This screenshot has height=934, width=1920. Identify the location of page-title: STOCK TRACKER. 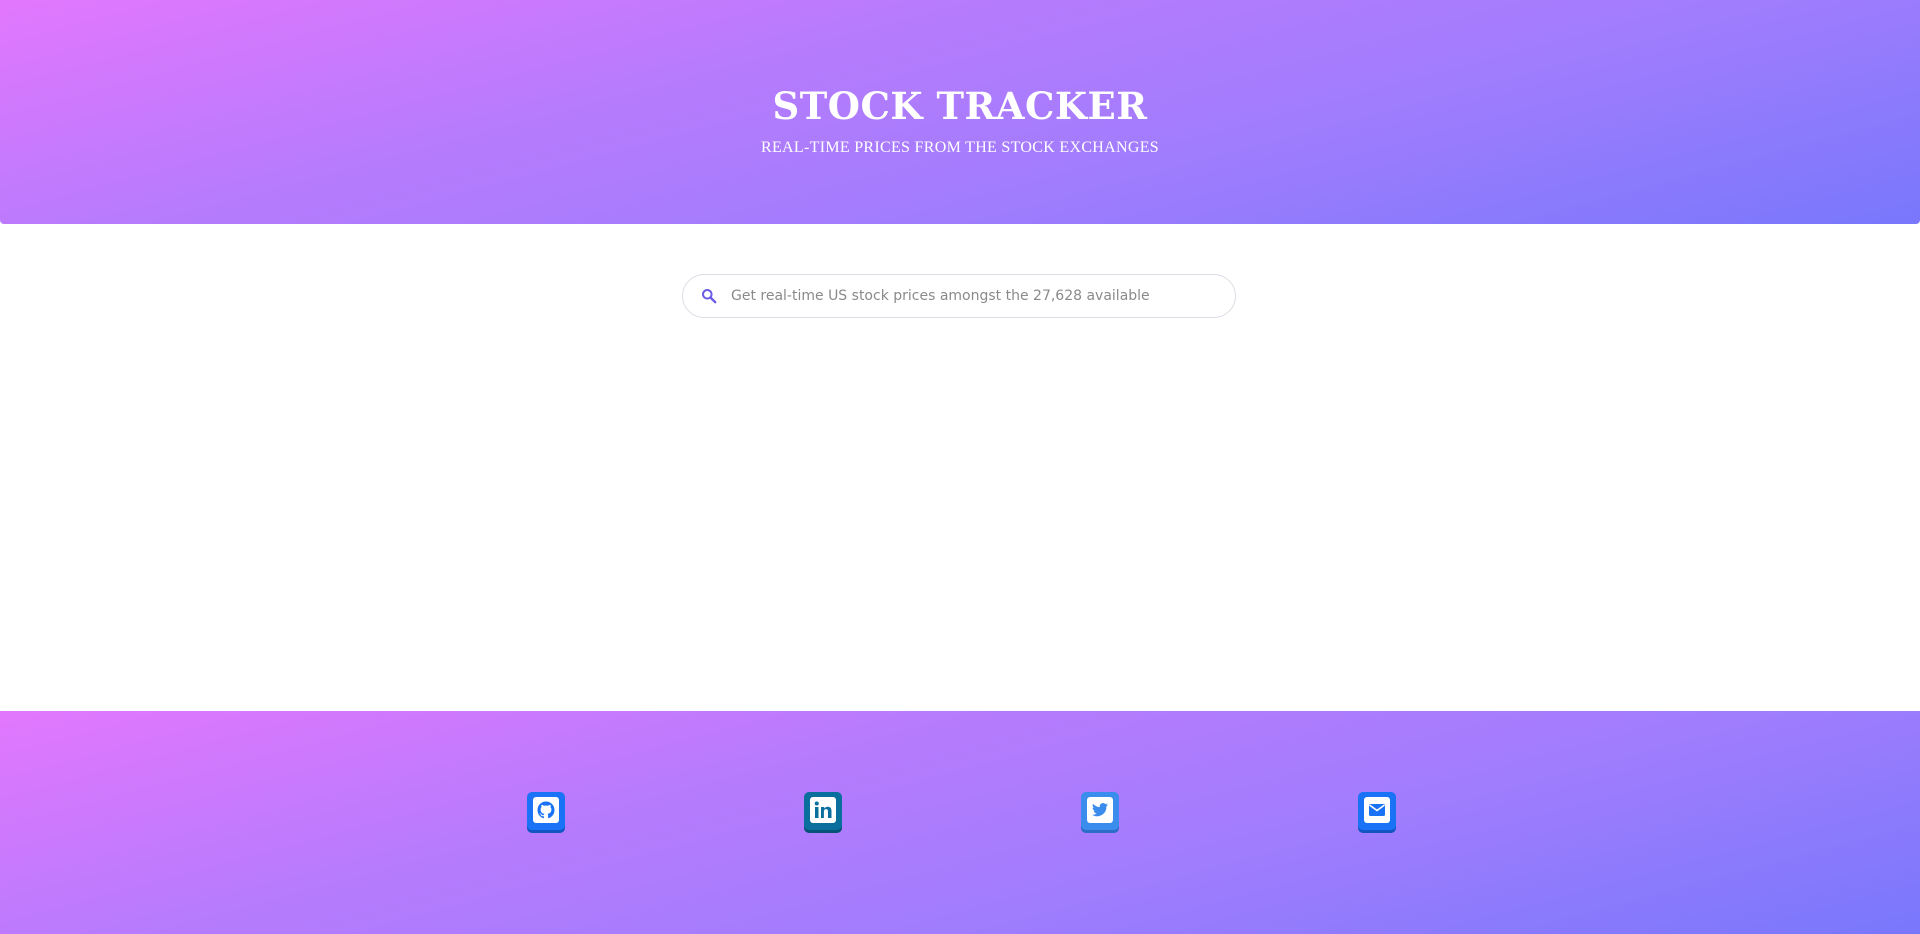
(960, 106).